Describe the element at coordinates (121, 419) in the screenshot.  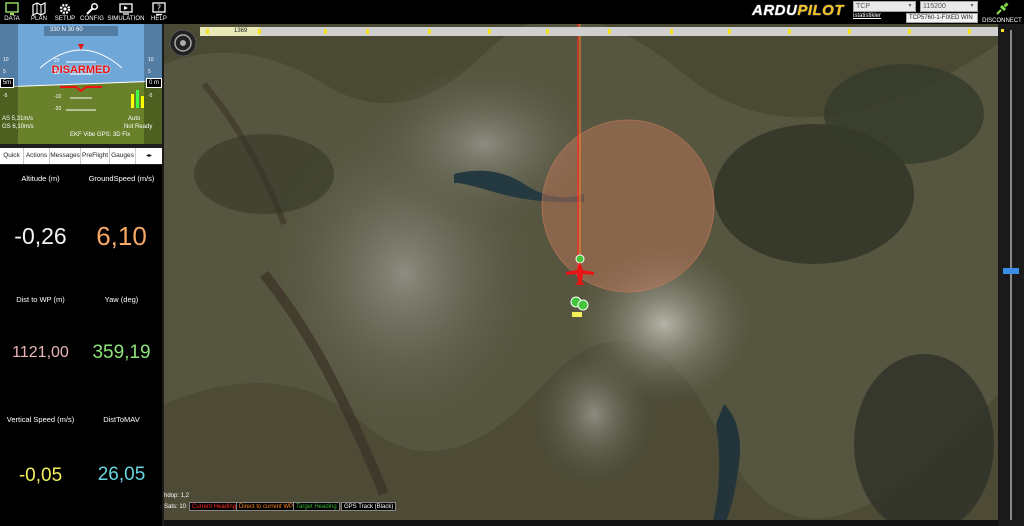
I see `quick-label-dist-to-mav: DistToMAV` at that location.